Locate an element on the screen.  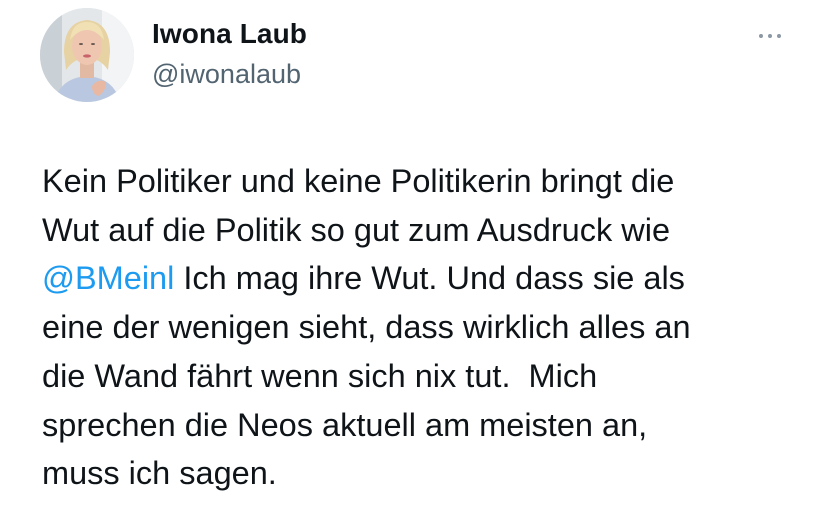
tweet-line: die Wand fährt wenn sich nix tut. Mich is located at coordinates (320, 375).